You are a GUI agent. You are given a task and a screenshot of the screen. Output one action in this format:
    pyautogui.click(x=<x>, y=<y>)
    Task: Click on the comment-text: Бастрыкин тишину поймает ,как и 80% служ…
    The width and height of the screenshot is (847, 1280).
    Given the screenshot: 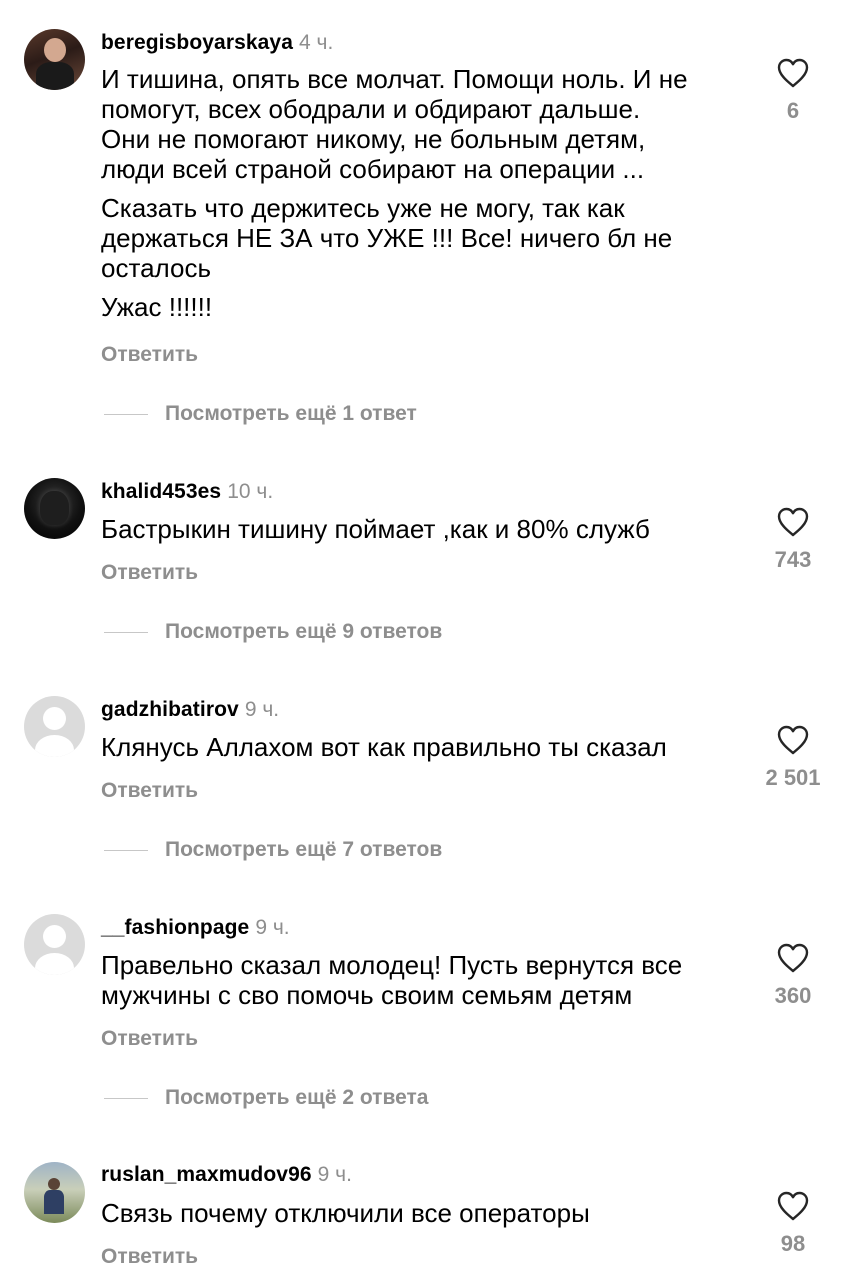 What is the action you would take?
    pyautogui.click(x=421, y=533)
    